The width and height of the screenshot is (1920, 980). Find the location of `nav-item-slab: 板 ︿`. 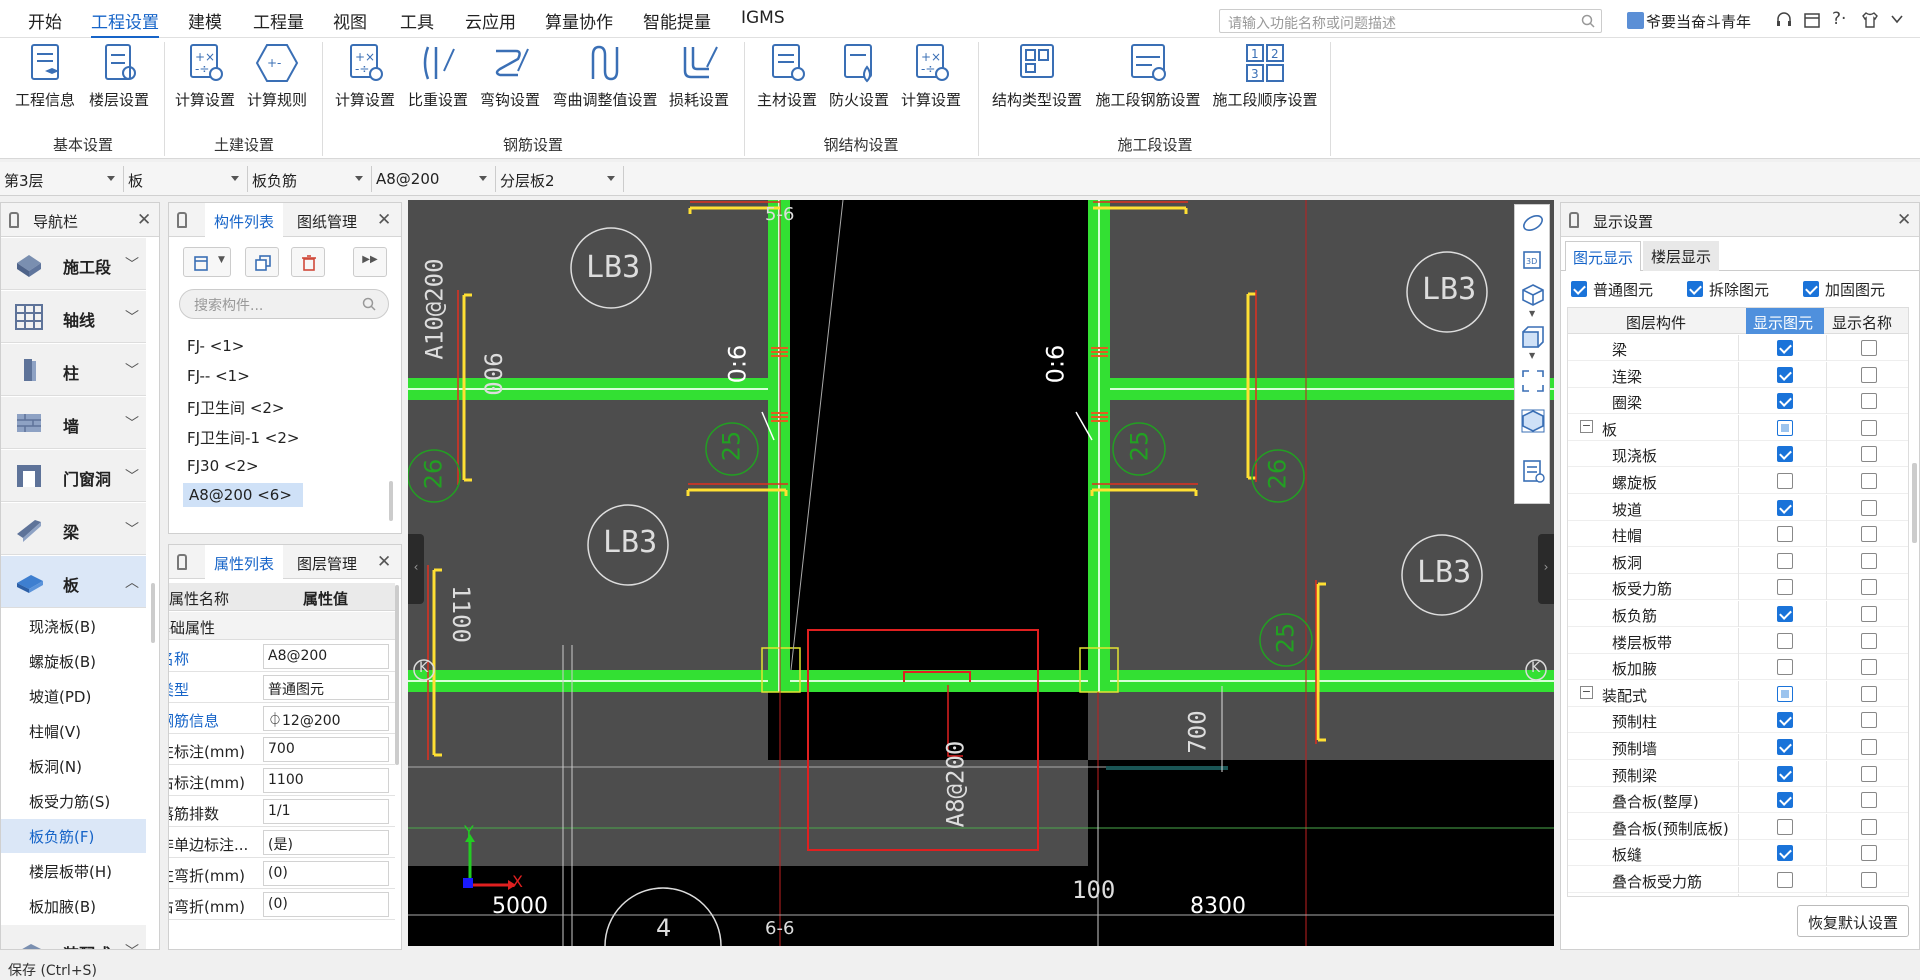

nav-item-slab: 板 ︿ is located at coordinates (73, 582).